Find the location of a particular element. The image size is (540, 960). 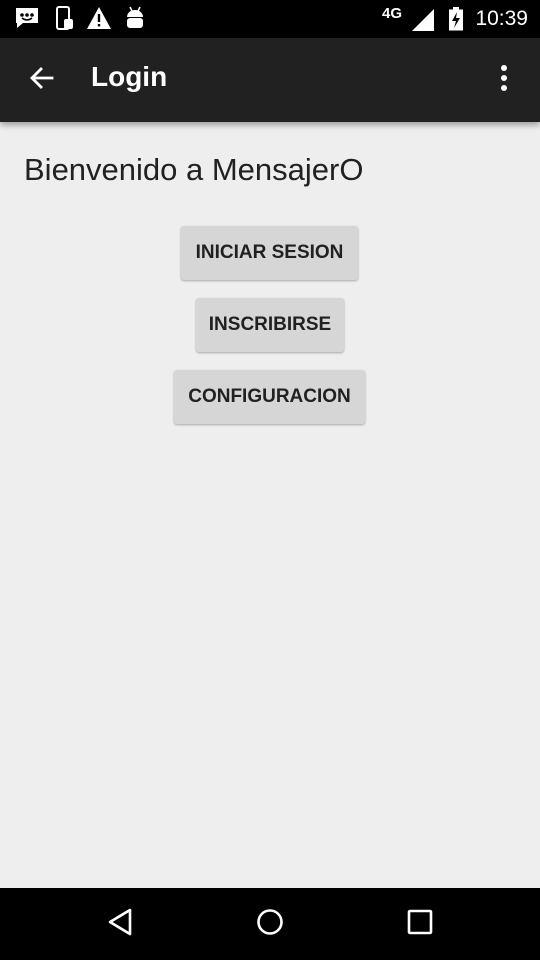

nav-back-button is located at coordinates (120, 924).